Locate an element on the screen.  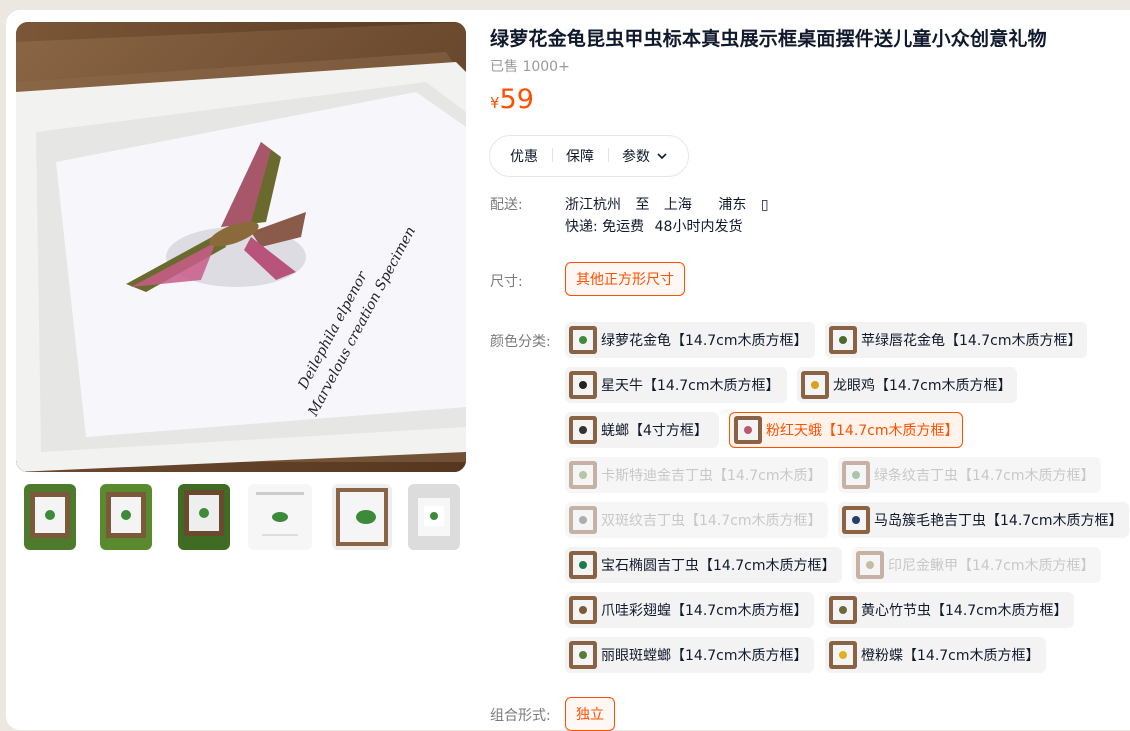
size-option-selected: 其他正方形尺寸 is located at coordinates (625, 279).